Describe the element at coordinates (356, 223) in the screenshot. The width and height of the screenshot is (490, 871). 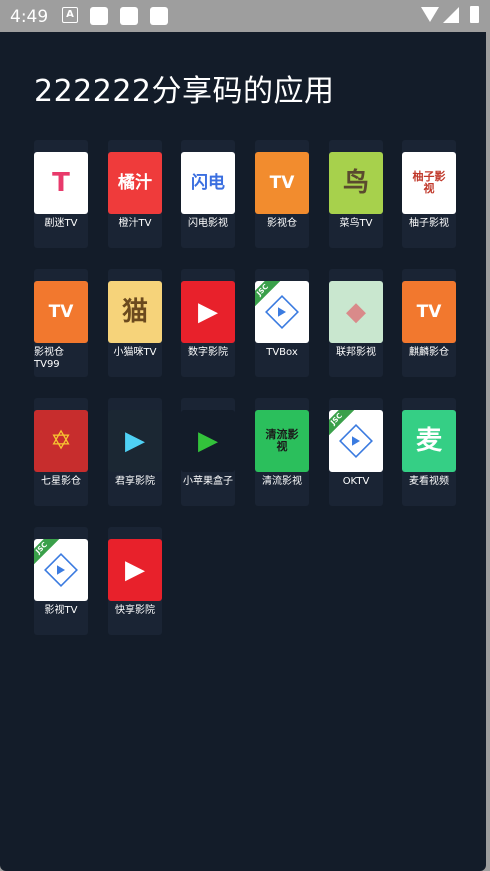
I see `app-label: 菜鸟TV` at that location.